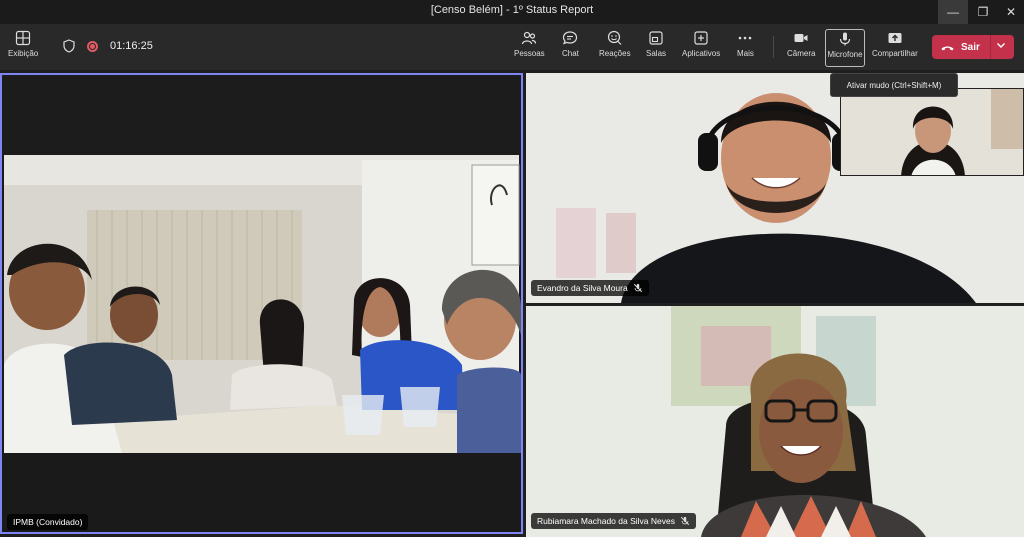 This screenshot has height=537, width=1024. I want to click on participant-name-tag: Rubiamara Machado da Silva Neves, so click(613, 521).